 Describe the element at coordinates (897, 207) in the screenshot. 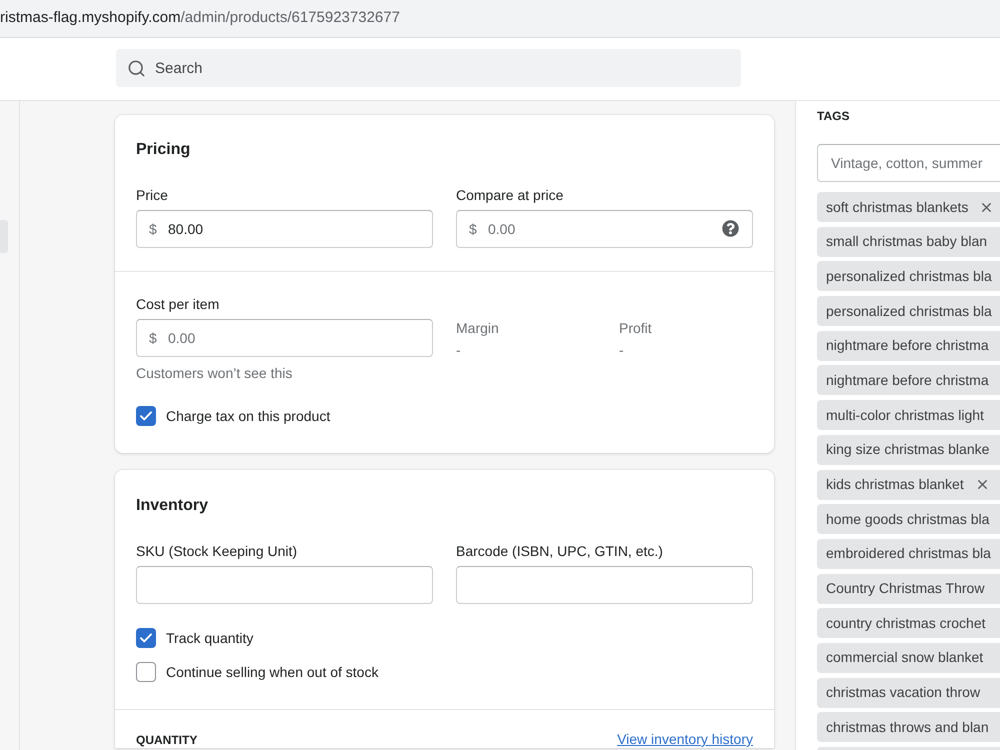

I see `tag-label: soft christmas blankets` at that location.